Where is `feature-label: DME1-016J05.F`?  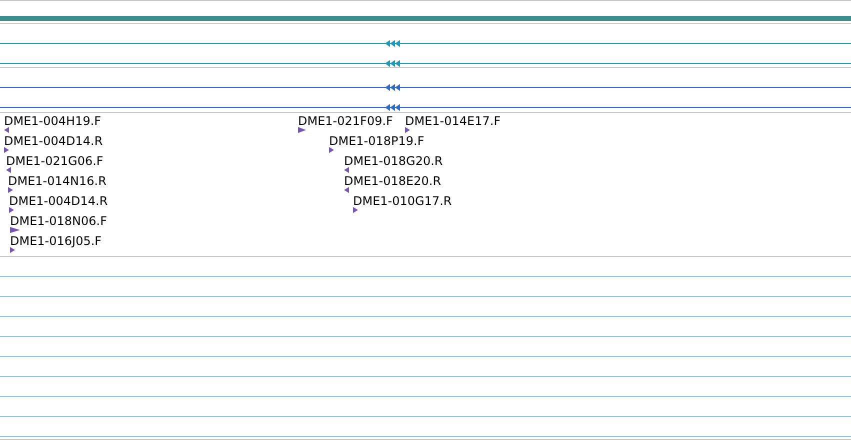
feature-label: DME1-016J05.F is located at coordinates (56, 241).